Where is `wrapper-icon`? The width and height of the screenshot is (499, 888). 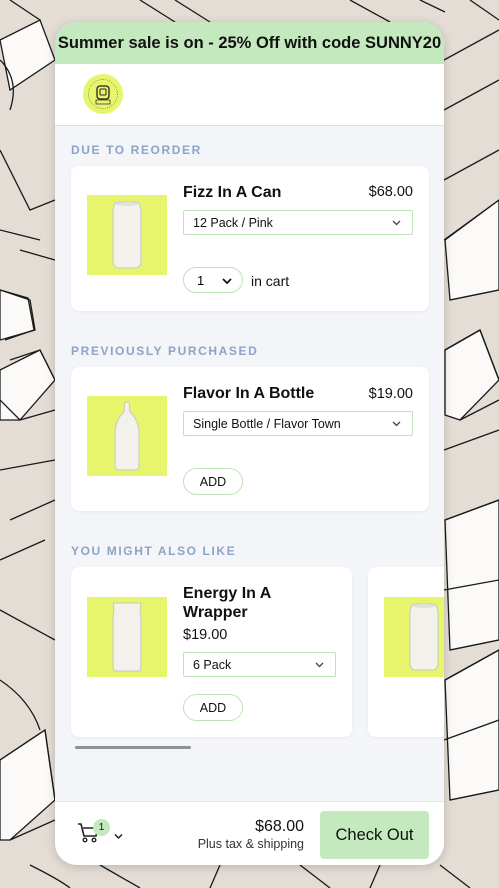 wrapper-icon is located at coordinates (127, 637).